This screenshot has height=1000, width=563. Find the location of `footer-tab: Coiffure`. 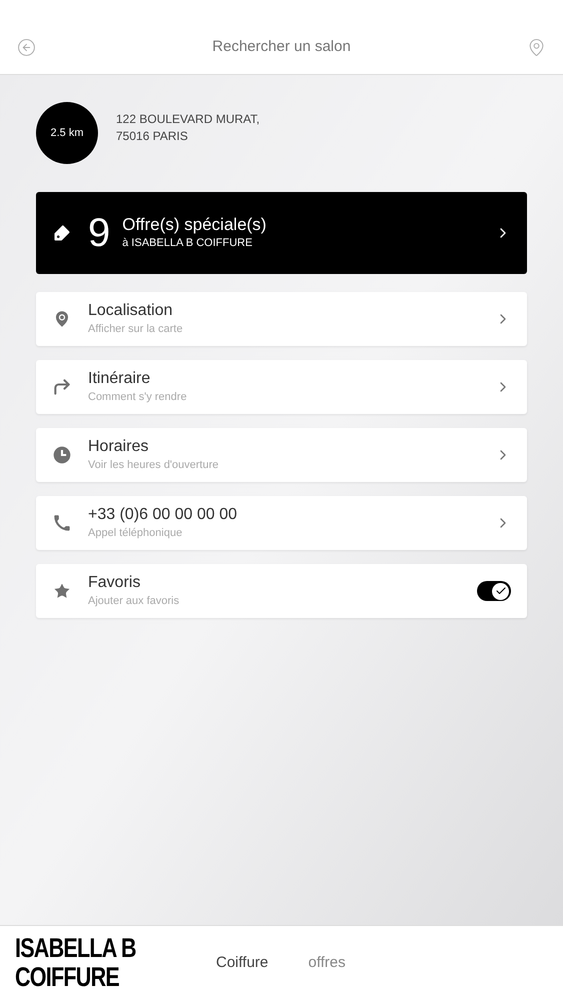

footer-tab: Coiffure is located at coordinates (242, 963).